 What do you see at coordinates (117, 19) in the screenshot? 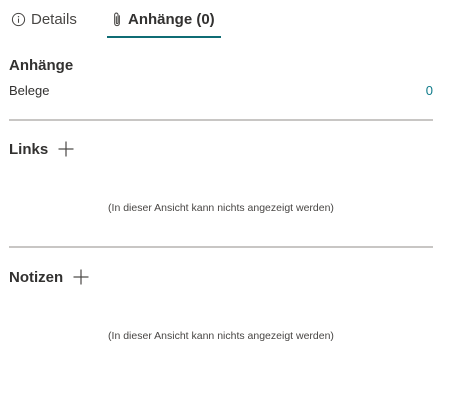
I see `paperclip-icon` at bounding box center [117, 19].